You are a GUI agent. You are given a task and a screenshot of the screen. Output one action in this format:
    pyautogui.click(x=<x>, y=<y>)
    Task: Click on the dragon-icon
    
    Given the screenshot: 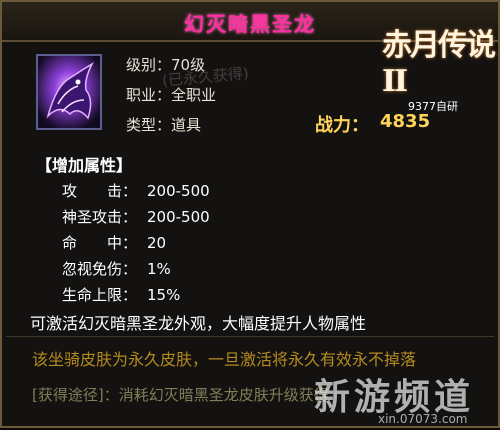 What is the action you would take?
    pyautogui.click(x=69, y=92)
    